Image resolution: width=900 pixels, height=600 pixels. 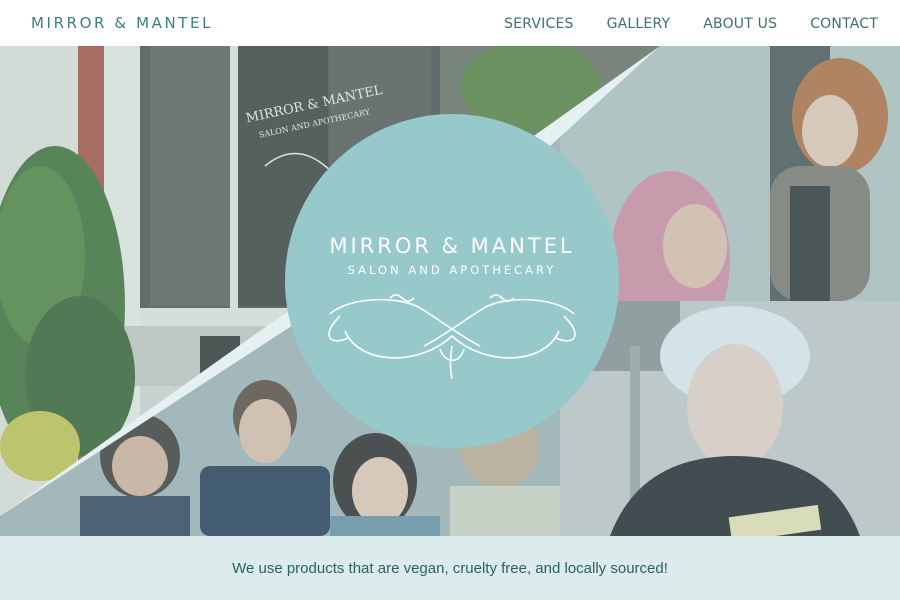 What do you see at coordinates (844, 24) in the screenshot?
I see `nav-contact: CONTACT` at bounding box center [844, 24].